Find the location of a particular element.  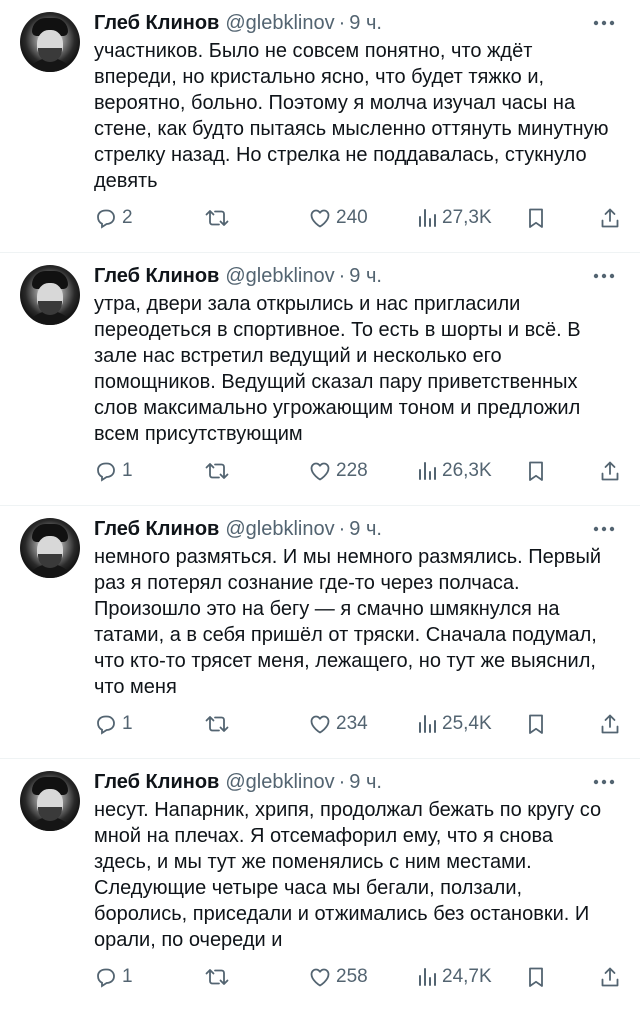

views-count: 27,3K is located at coordinates (467, 217).